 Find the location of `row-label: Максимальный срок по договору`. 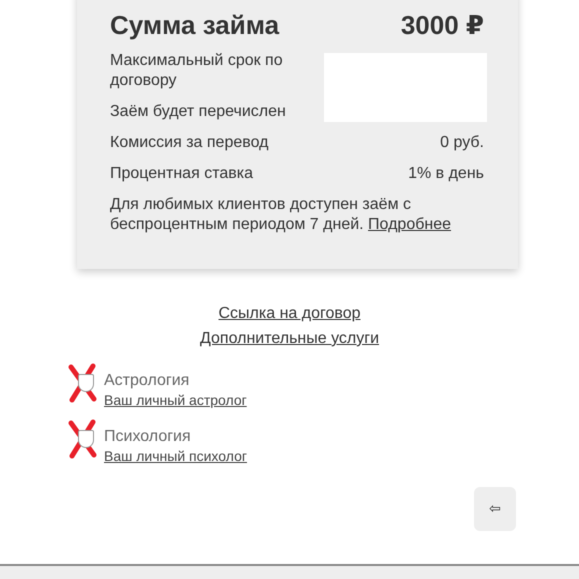

row-label: Максимальный срок по договору is located at coordinates (197, 71).